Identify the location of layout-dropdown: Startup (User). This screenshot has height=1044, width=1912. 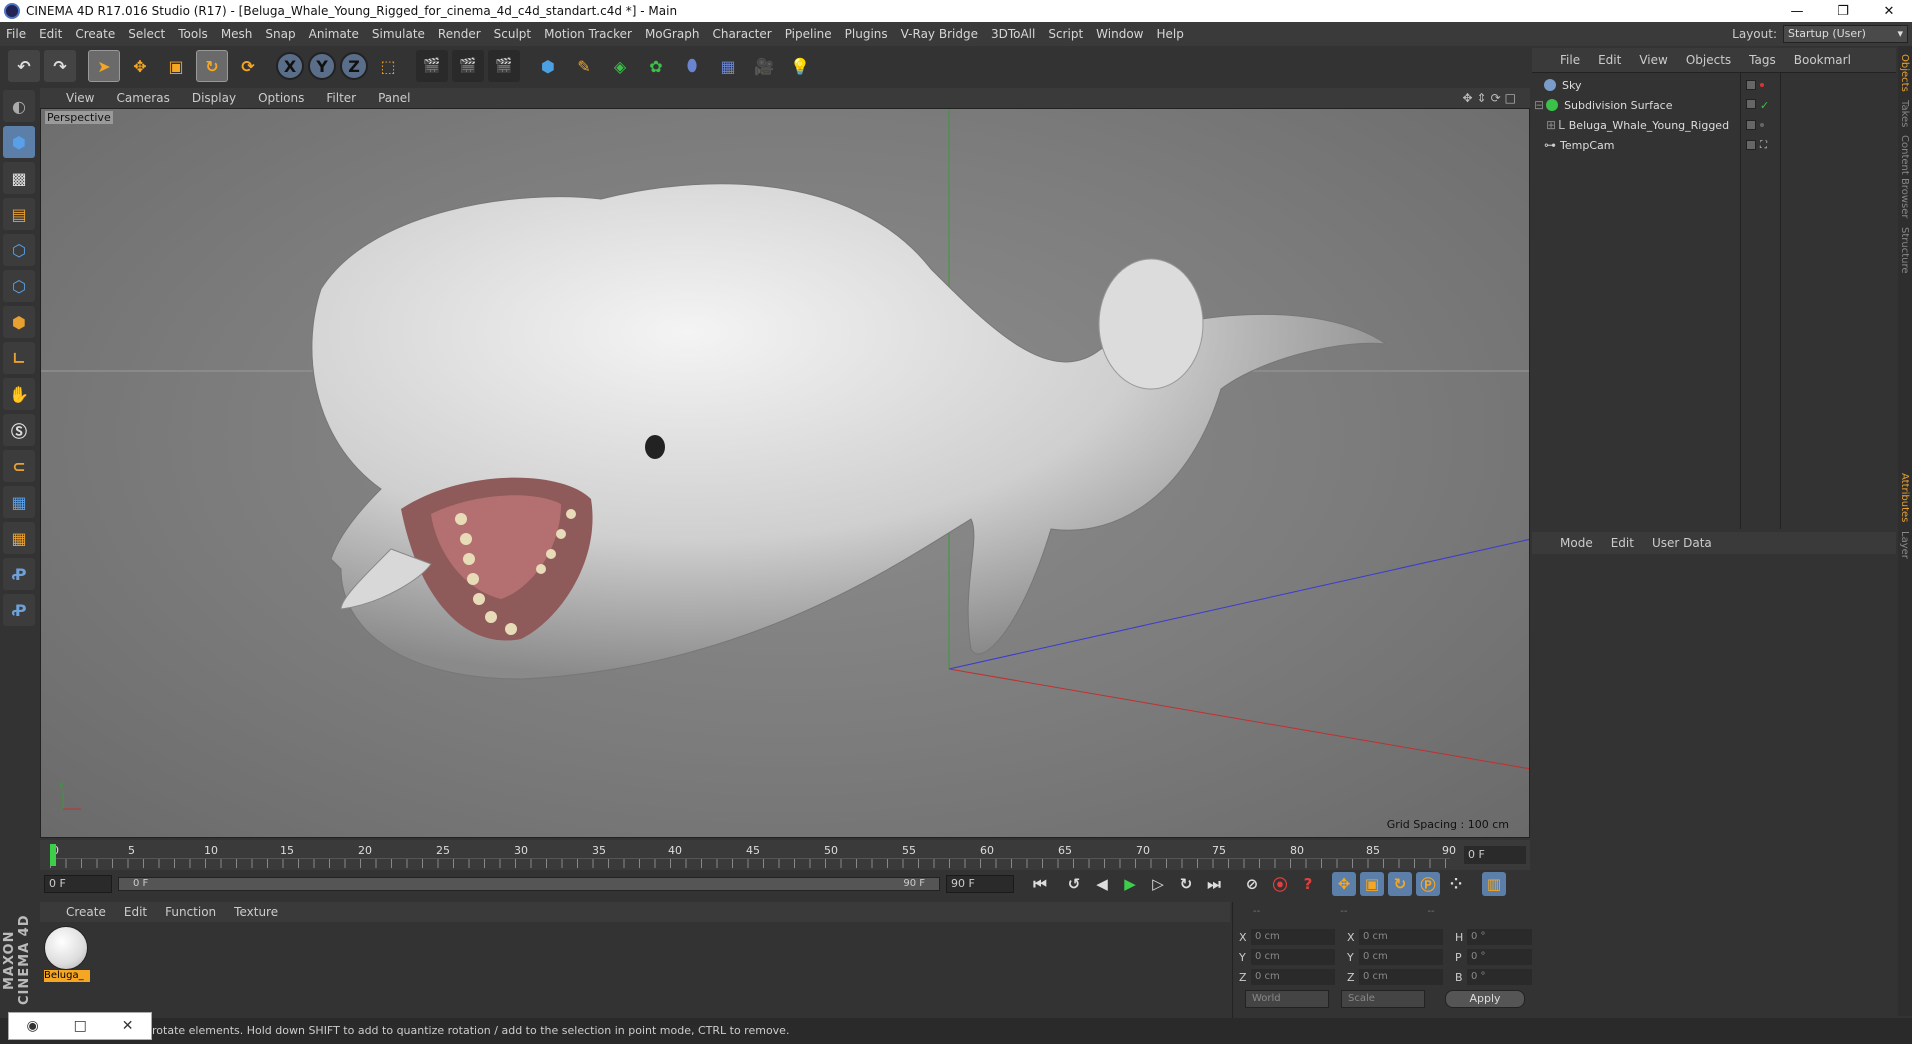
(1845, 34).